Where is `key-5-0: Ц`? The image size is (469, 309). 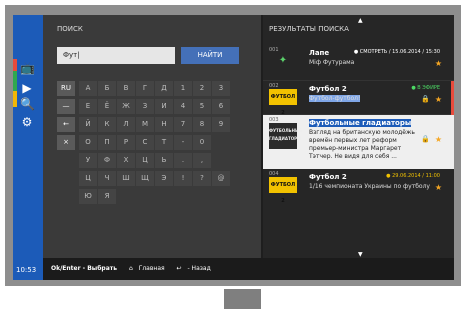 key-5-0: Ц is located at coordinates (88, 178).